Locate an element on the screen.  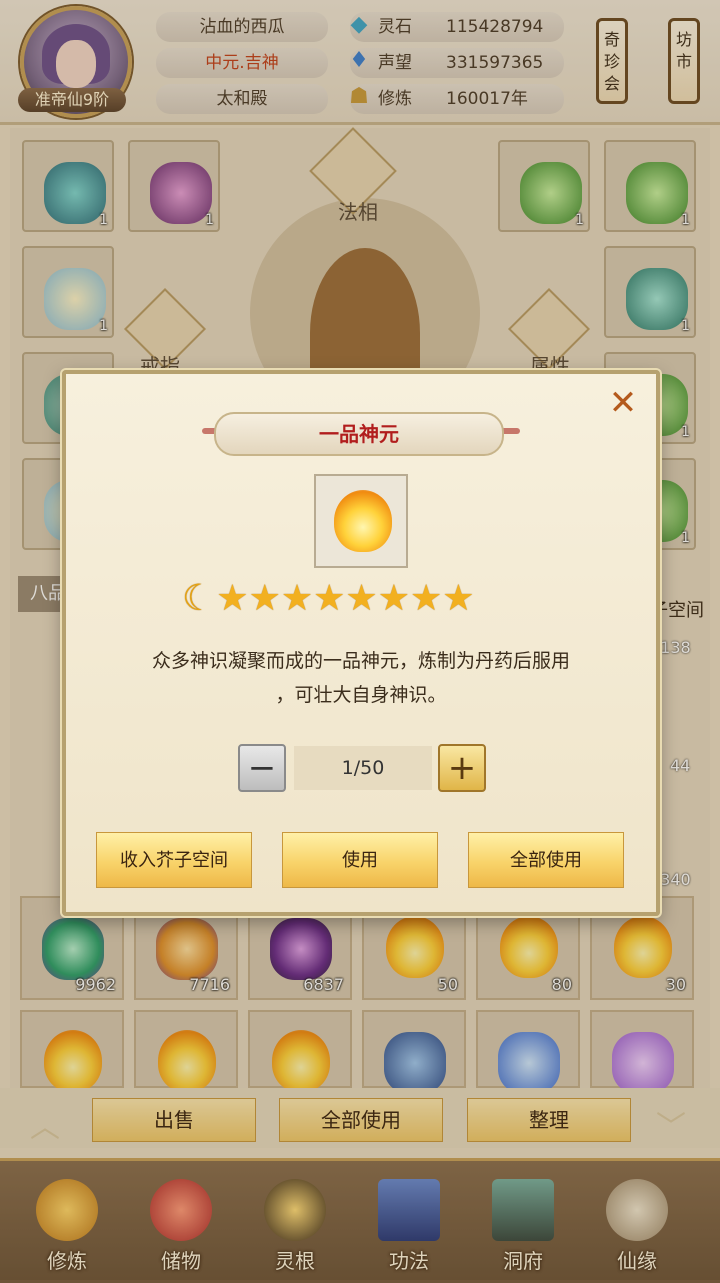
description-line: 众多神识凝聚而成的一品神元，炼制为丹药后服用 is located at coordinates (360, 661).